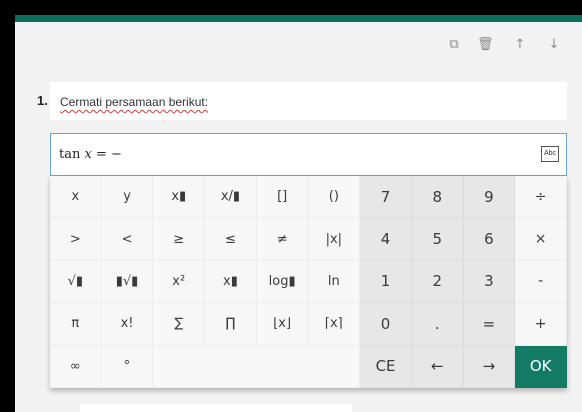  I want to click on key-less-than: <, so click(127, 239).